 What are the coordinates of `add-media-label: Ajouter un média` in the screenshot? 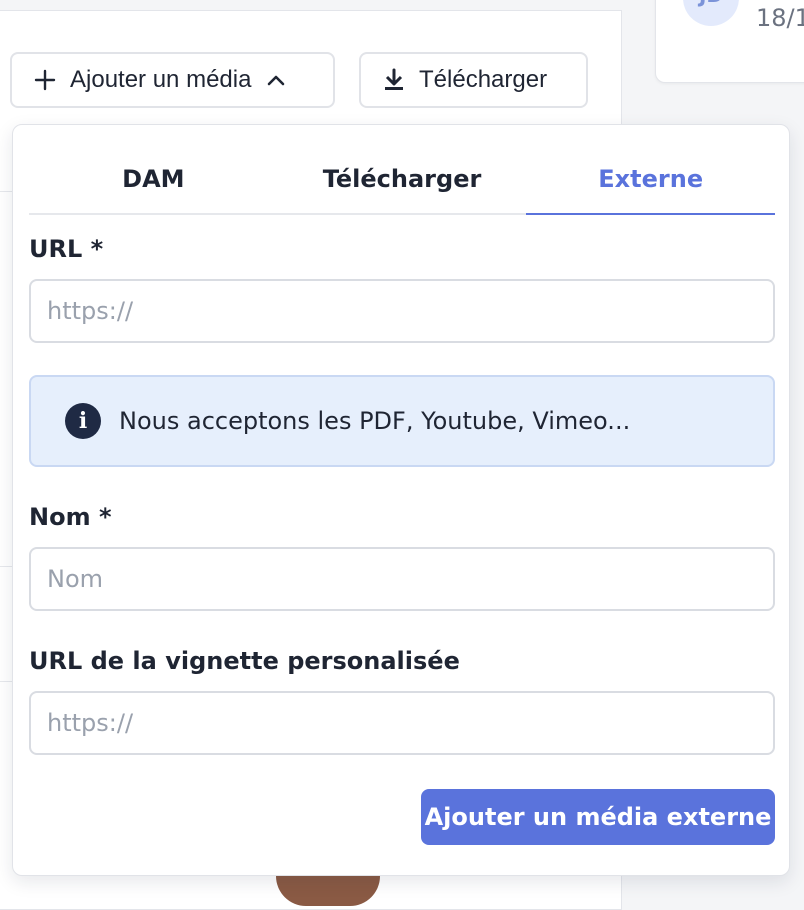 It's located at (161, 79).